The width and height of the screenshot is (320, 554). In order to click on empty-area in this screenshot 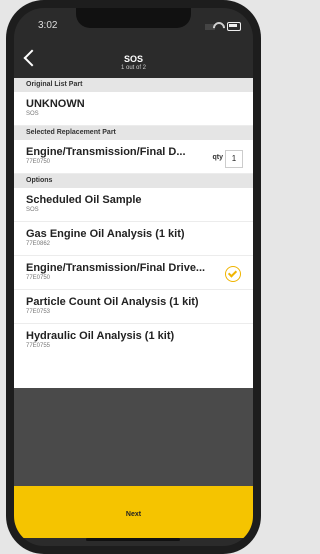, I will do `click(133, 437)`.